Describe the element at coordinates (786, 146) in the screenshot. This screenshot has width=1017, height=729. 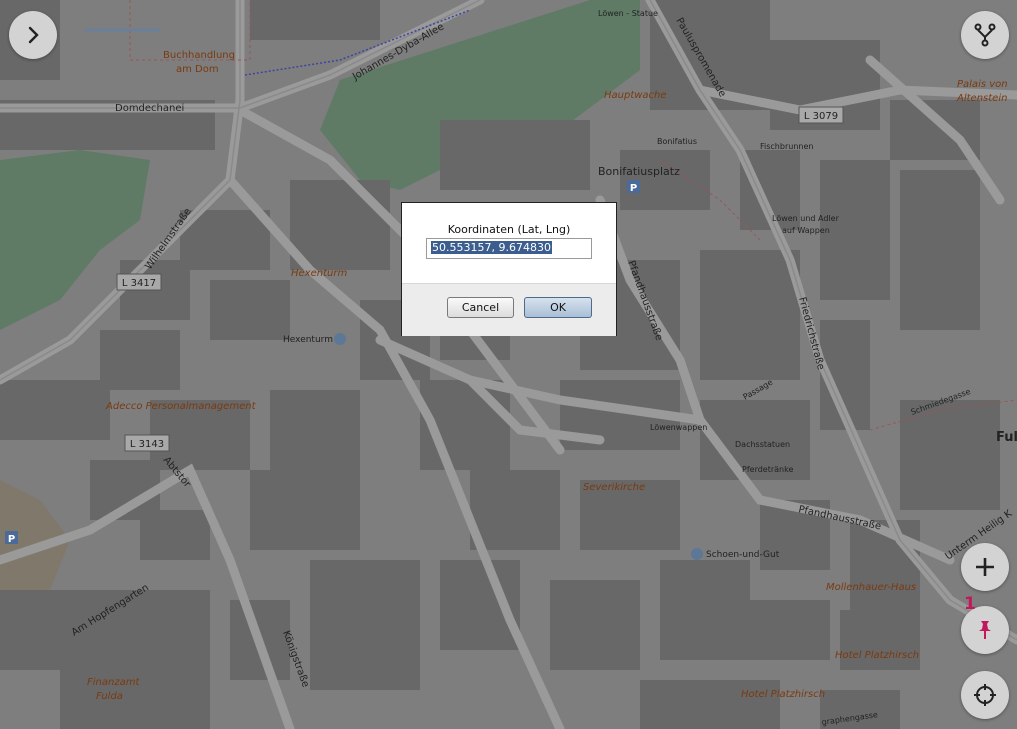
I see `label-fischbrunnen: Fischbrunnen` at that location.